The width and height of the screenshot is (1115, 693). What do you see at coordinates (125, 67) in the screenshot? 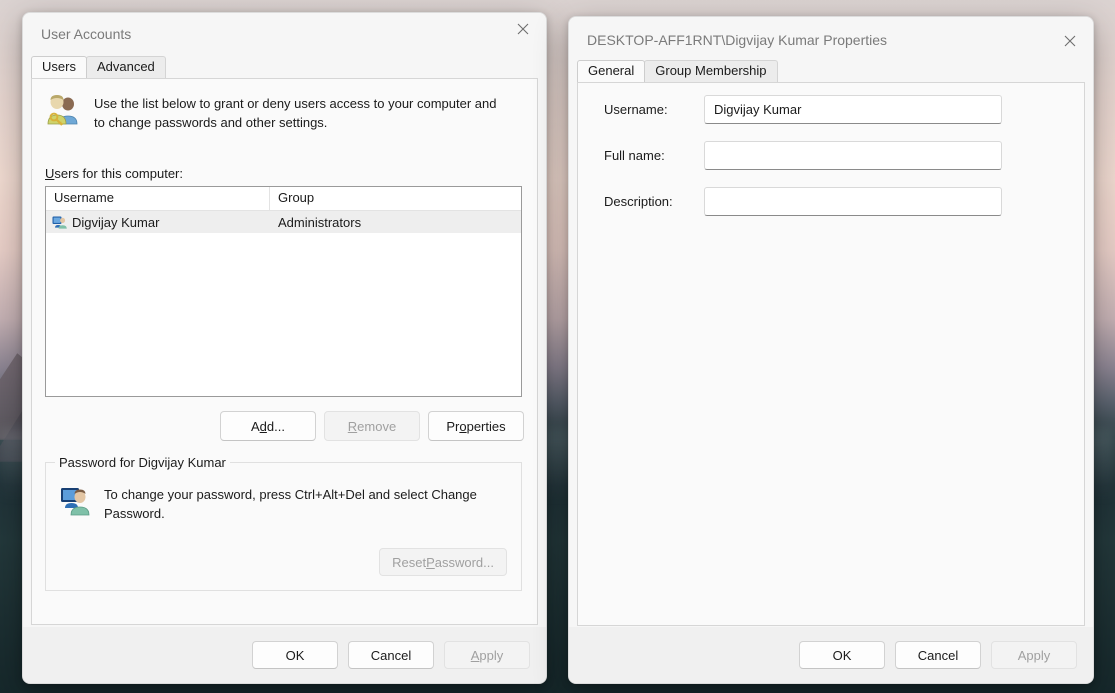
I see `tab-advanced: Advanced` at bounding box center [125, 67].